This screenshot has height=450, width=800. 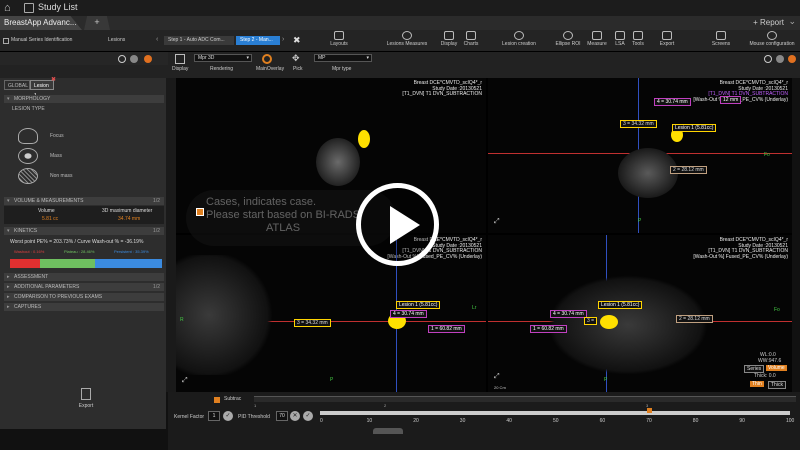 What do you see at coordinates (29, 8) in the screenshot?
I see `study-list-icon` at bounding box center [29, 8].